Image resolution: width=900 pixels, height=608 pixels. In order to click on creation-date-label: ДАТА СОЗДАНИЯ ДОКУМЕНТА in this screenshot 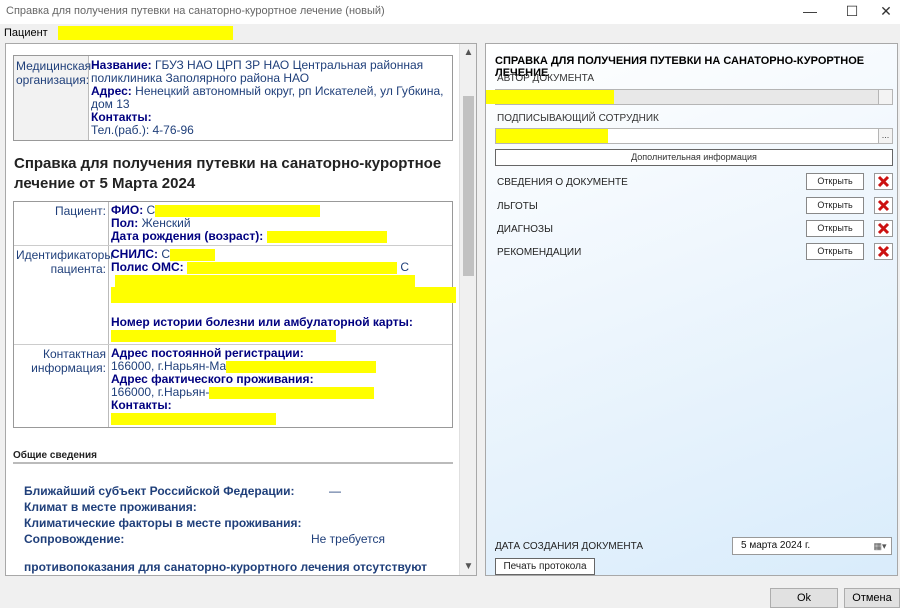, I will do `click(569, 546)`.